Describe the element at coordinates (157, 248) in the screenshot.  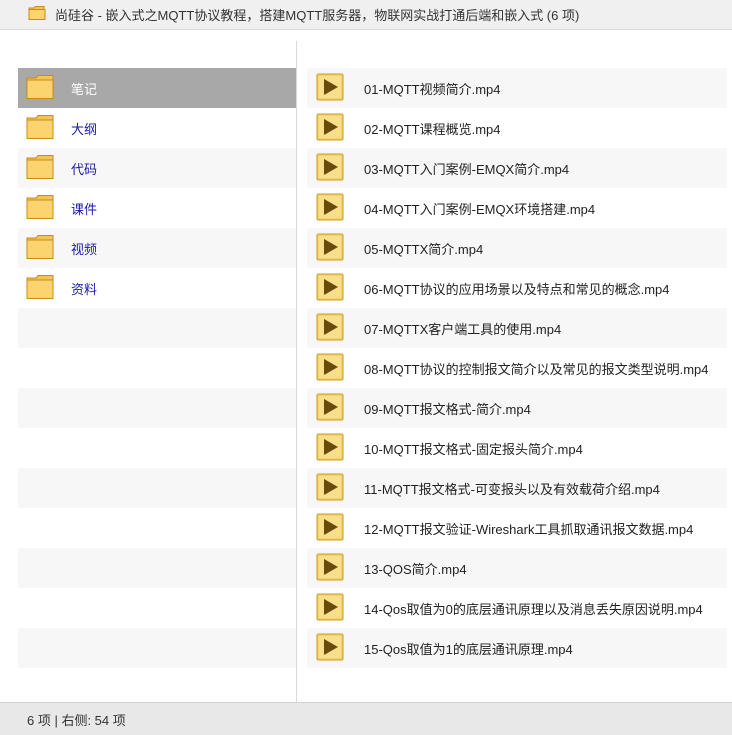
I see `folder-item: 视频` at that location.